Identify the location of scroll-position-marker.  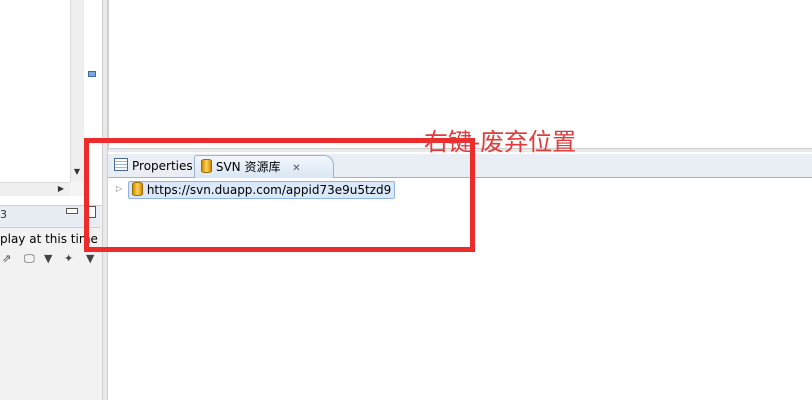
(92, 74).